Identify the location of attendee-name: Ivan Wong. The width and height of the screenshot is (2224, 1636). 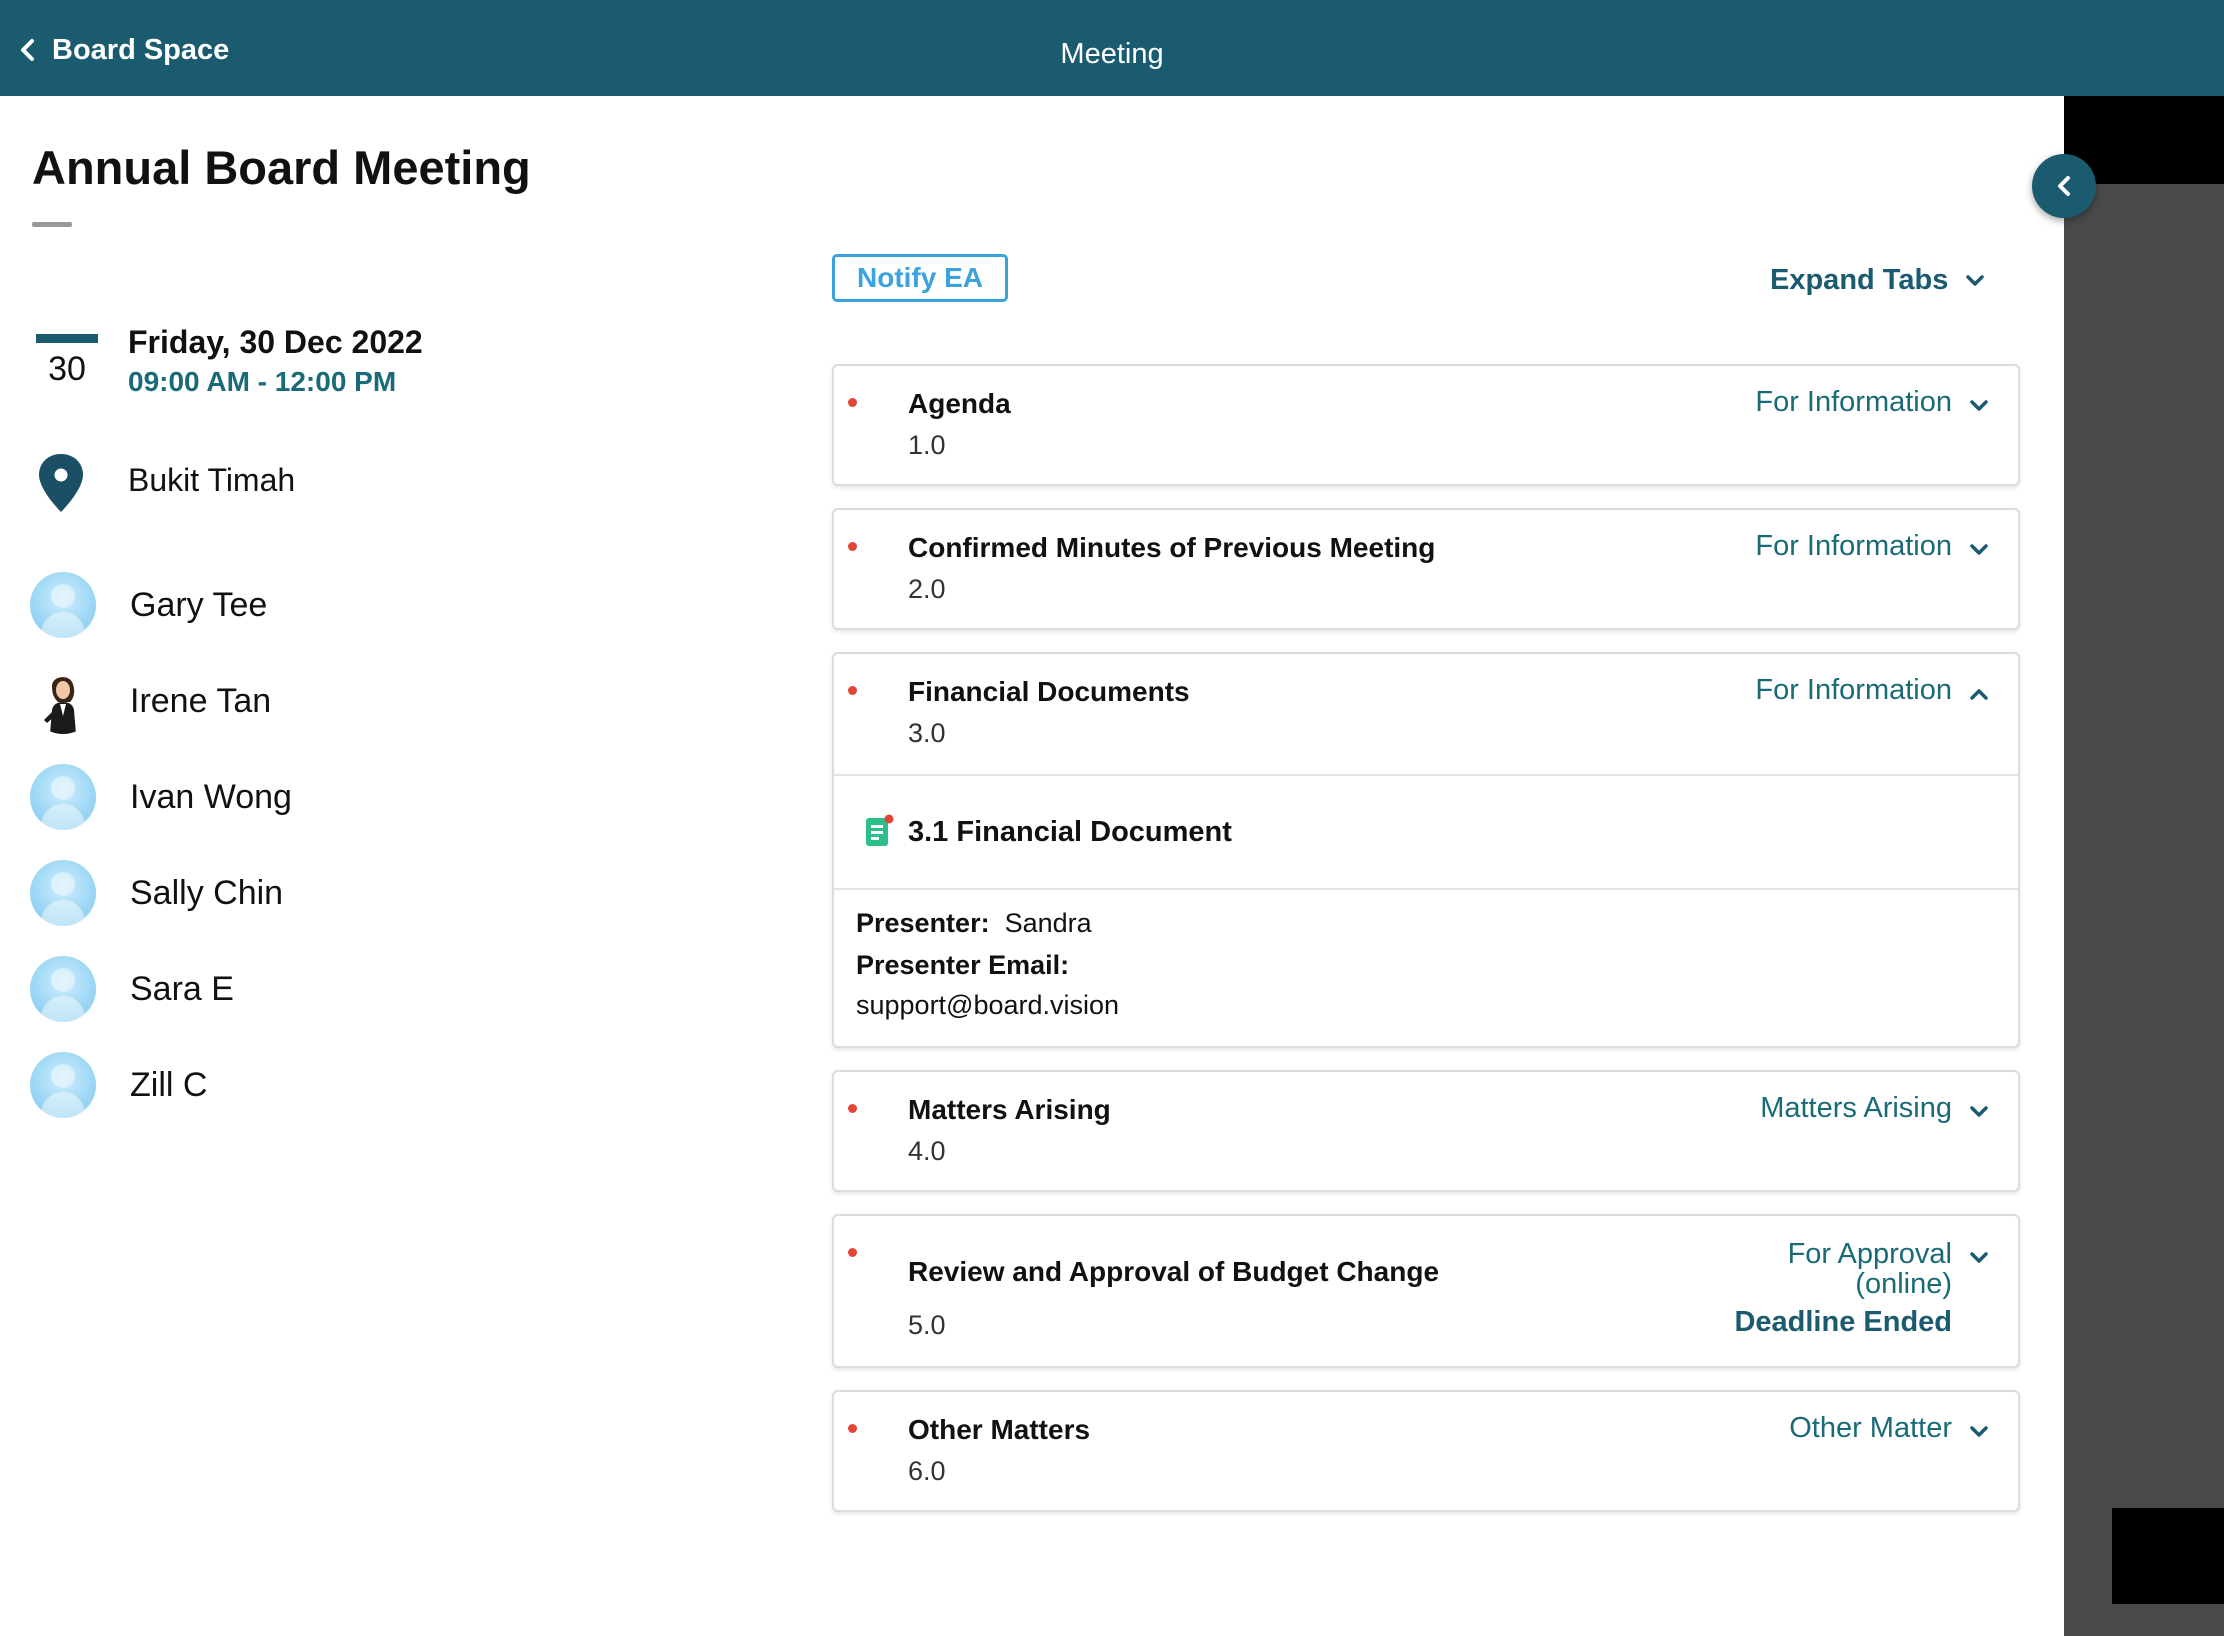
(211, 796).